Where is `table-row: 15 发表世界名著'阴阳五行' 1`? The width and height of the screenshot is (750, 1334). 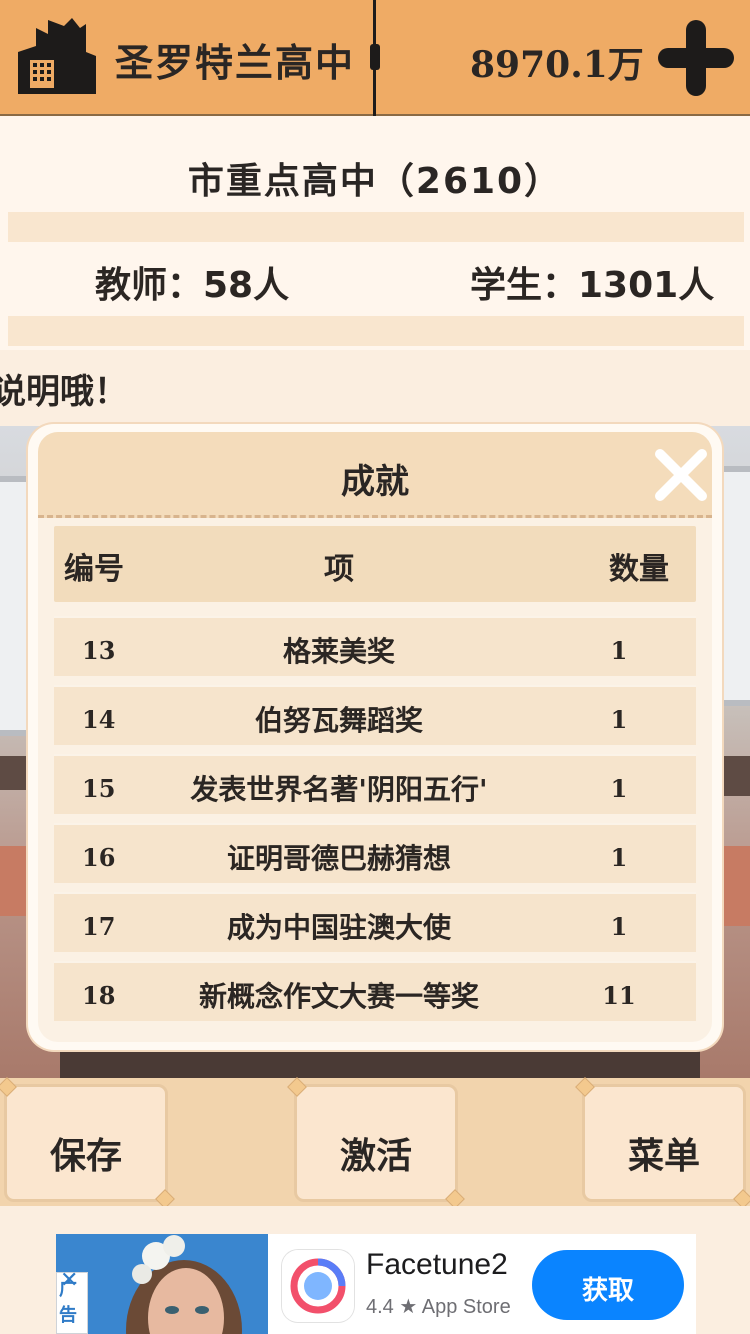 table-row: 15 发表世界名著'阴阳五行' 1 is located at coordinates (375, 784).